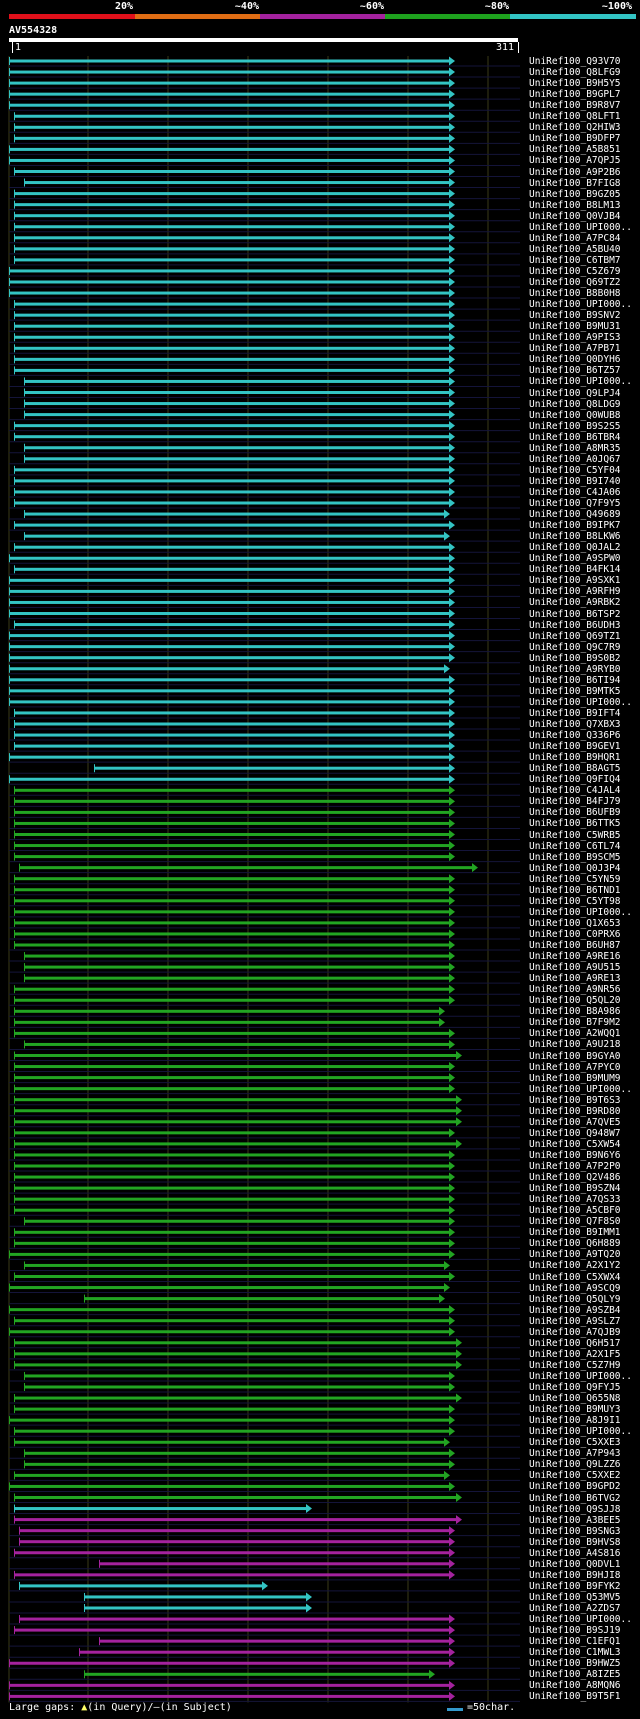 The height and width of the screenshot is (1719, 640). What do you see at coordinates (575, 72) in the screenshot?
I see `hit-name-link: UniRef100_Q8LFG9` at bounding box center [575, 72].